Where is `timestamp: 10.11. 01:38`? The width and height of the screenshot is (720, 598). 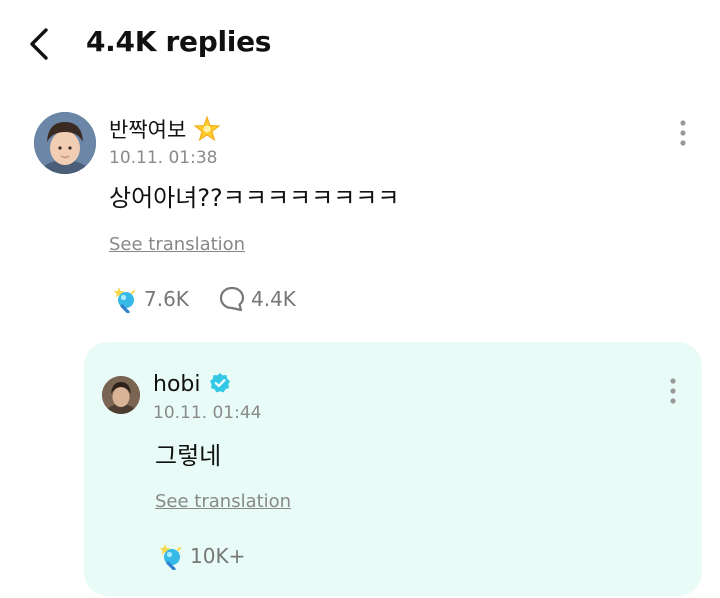 timestamp: 10.11. 01:38 is located at coordinates (163, 158).